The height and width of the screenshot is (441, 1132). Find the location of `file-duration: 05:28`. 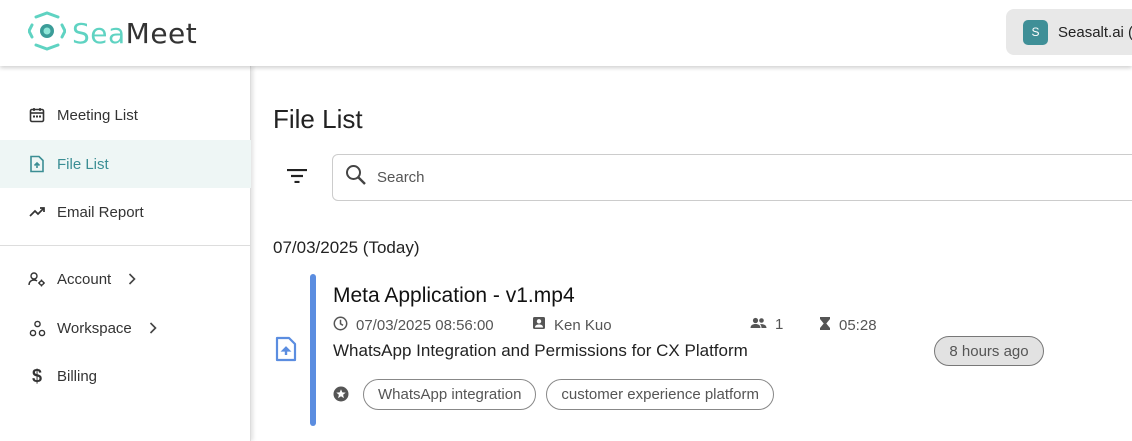

file-duration: 05:28 is located at coordinates (848, 325).